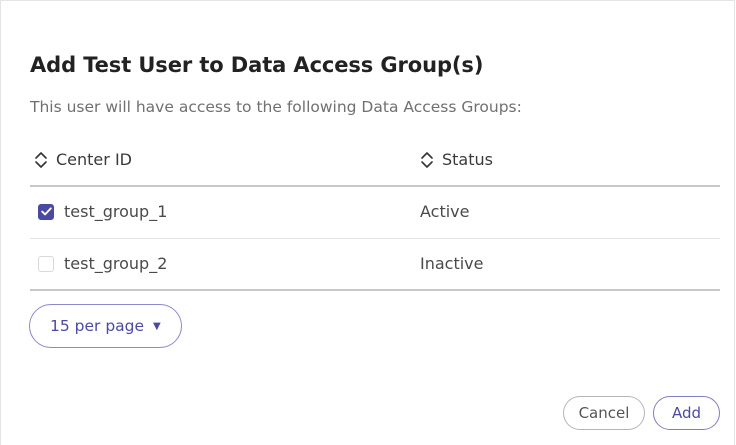  What do you see at coordinates (604, 413) in the screenshot?
I see `cancel-button: Cancel` at bounding box center [604, 413].